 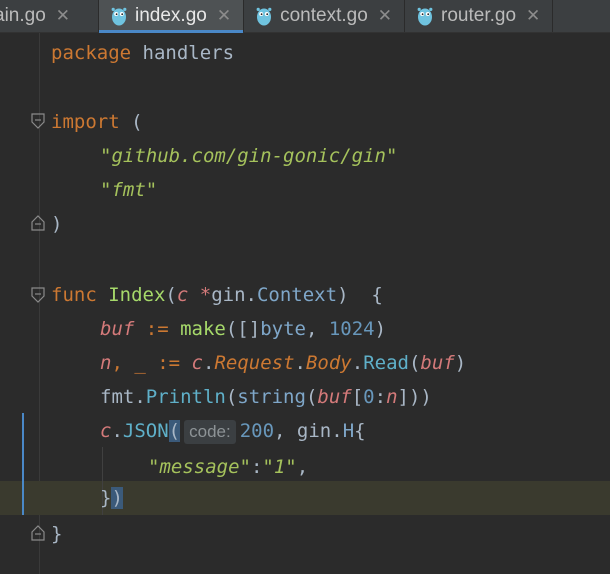 I want to click on vcs-change-marker, so click(x=23, y=464).